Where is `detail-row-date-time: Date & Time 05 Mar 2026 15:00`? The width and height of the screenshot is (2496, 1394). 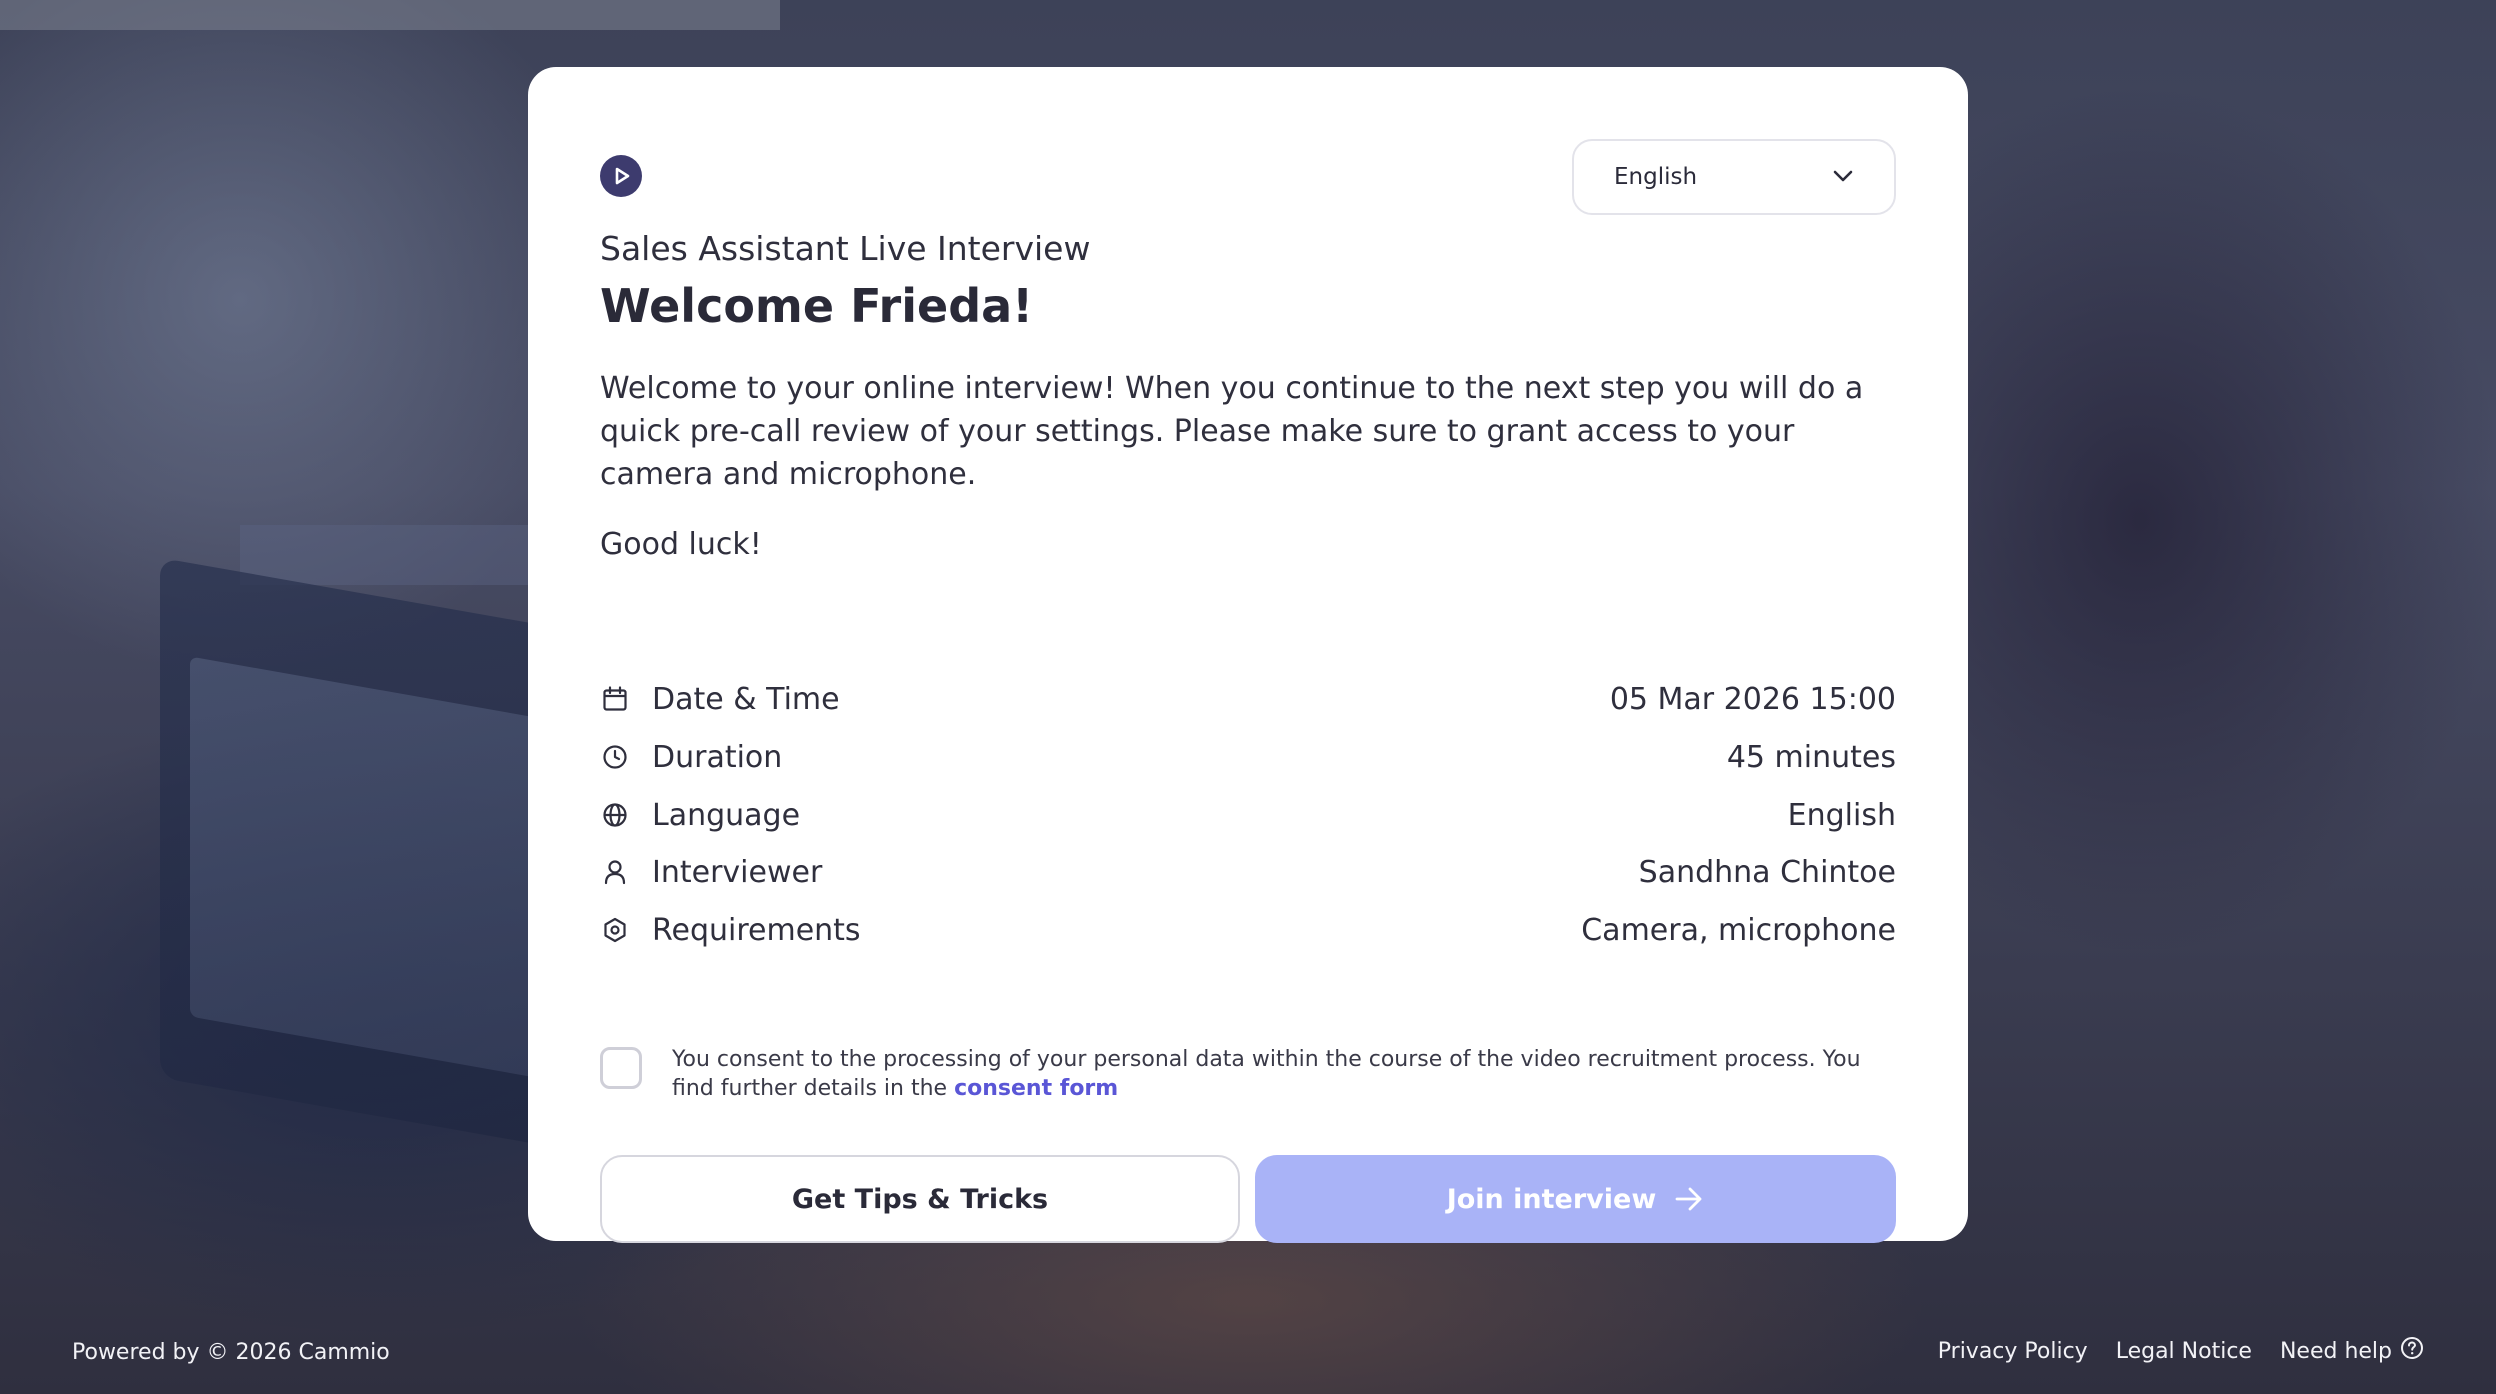 detail-row-date-time: Date & Time 05 Mar 2026 15:00 is located at coordinates (1248, 699).